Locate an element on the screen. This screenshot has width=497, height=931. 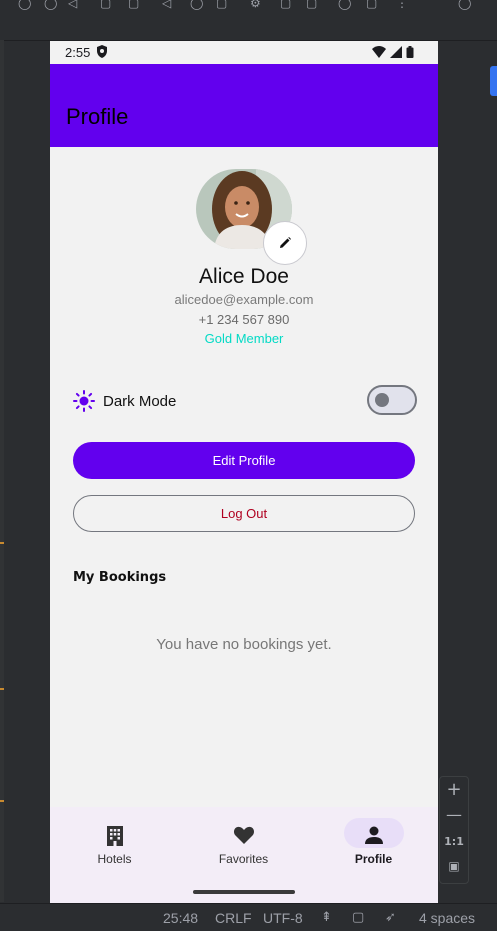
top-app-bar: Profile is located at coordinates (244, 105).